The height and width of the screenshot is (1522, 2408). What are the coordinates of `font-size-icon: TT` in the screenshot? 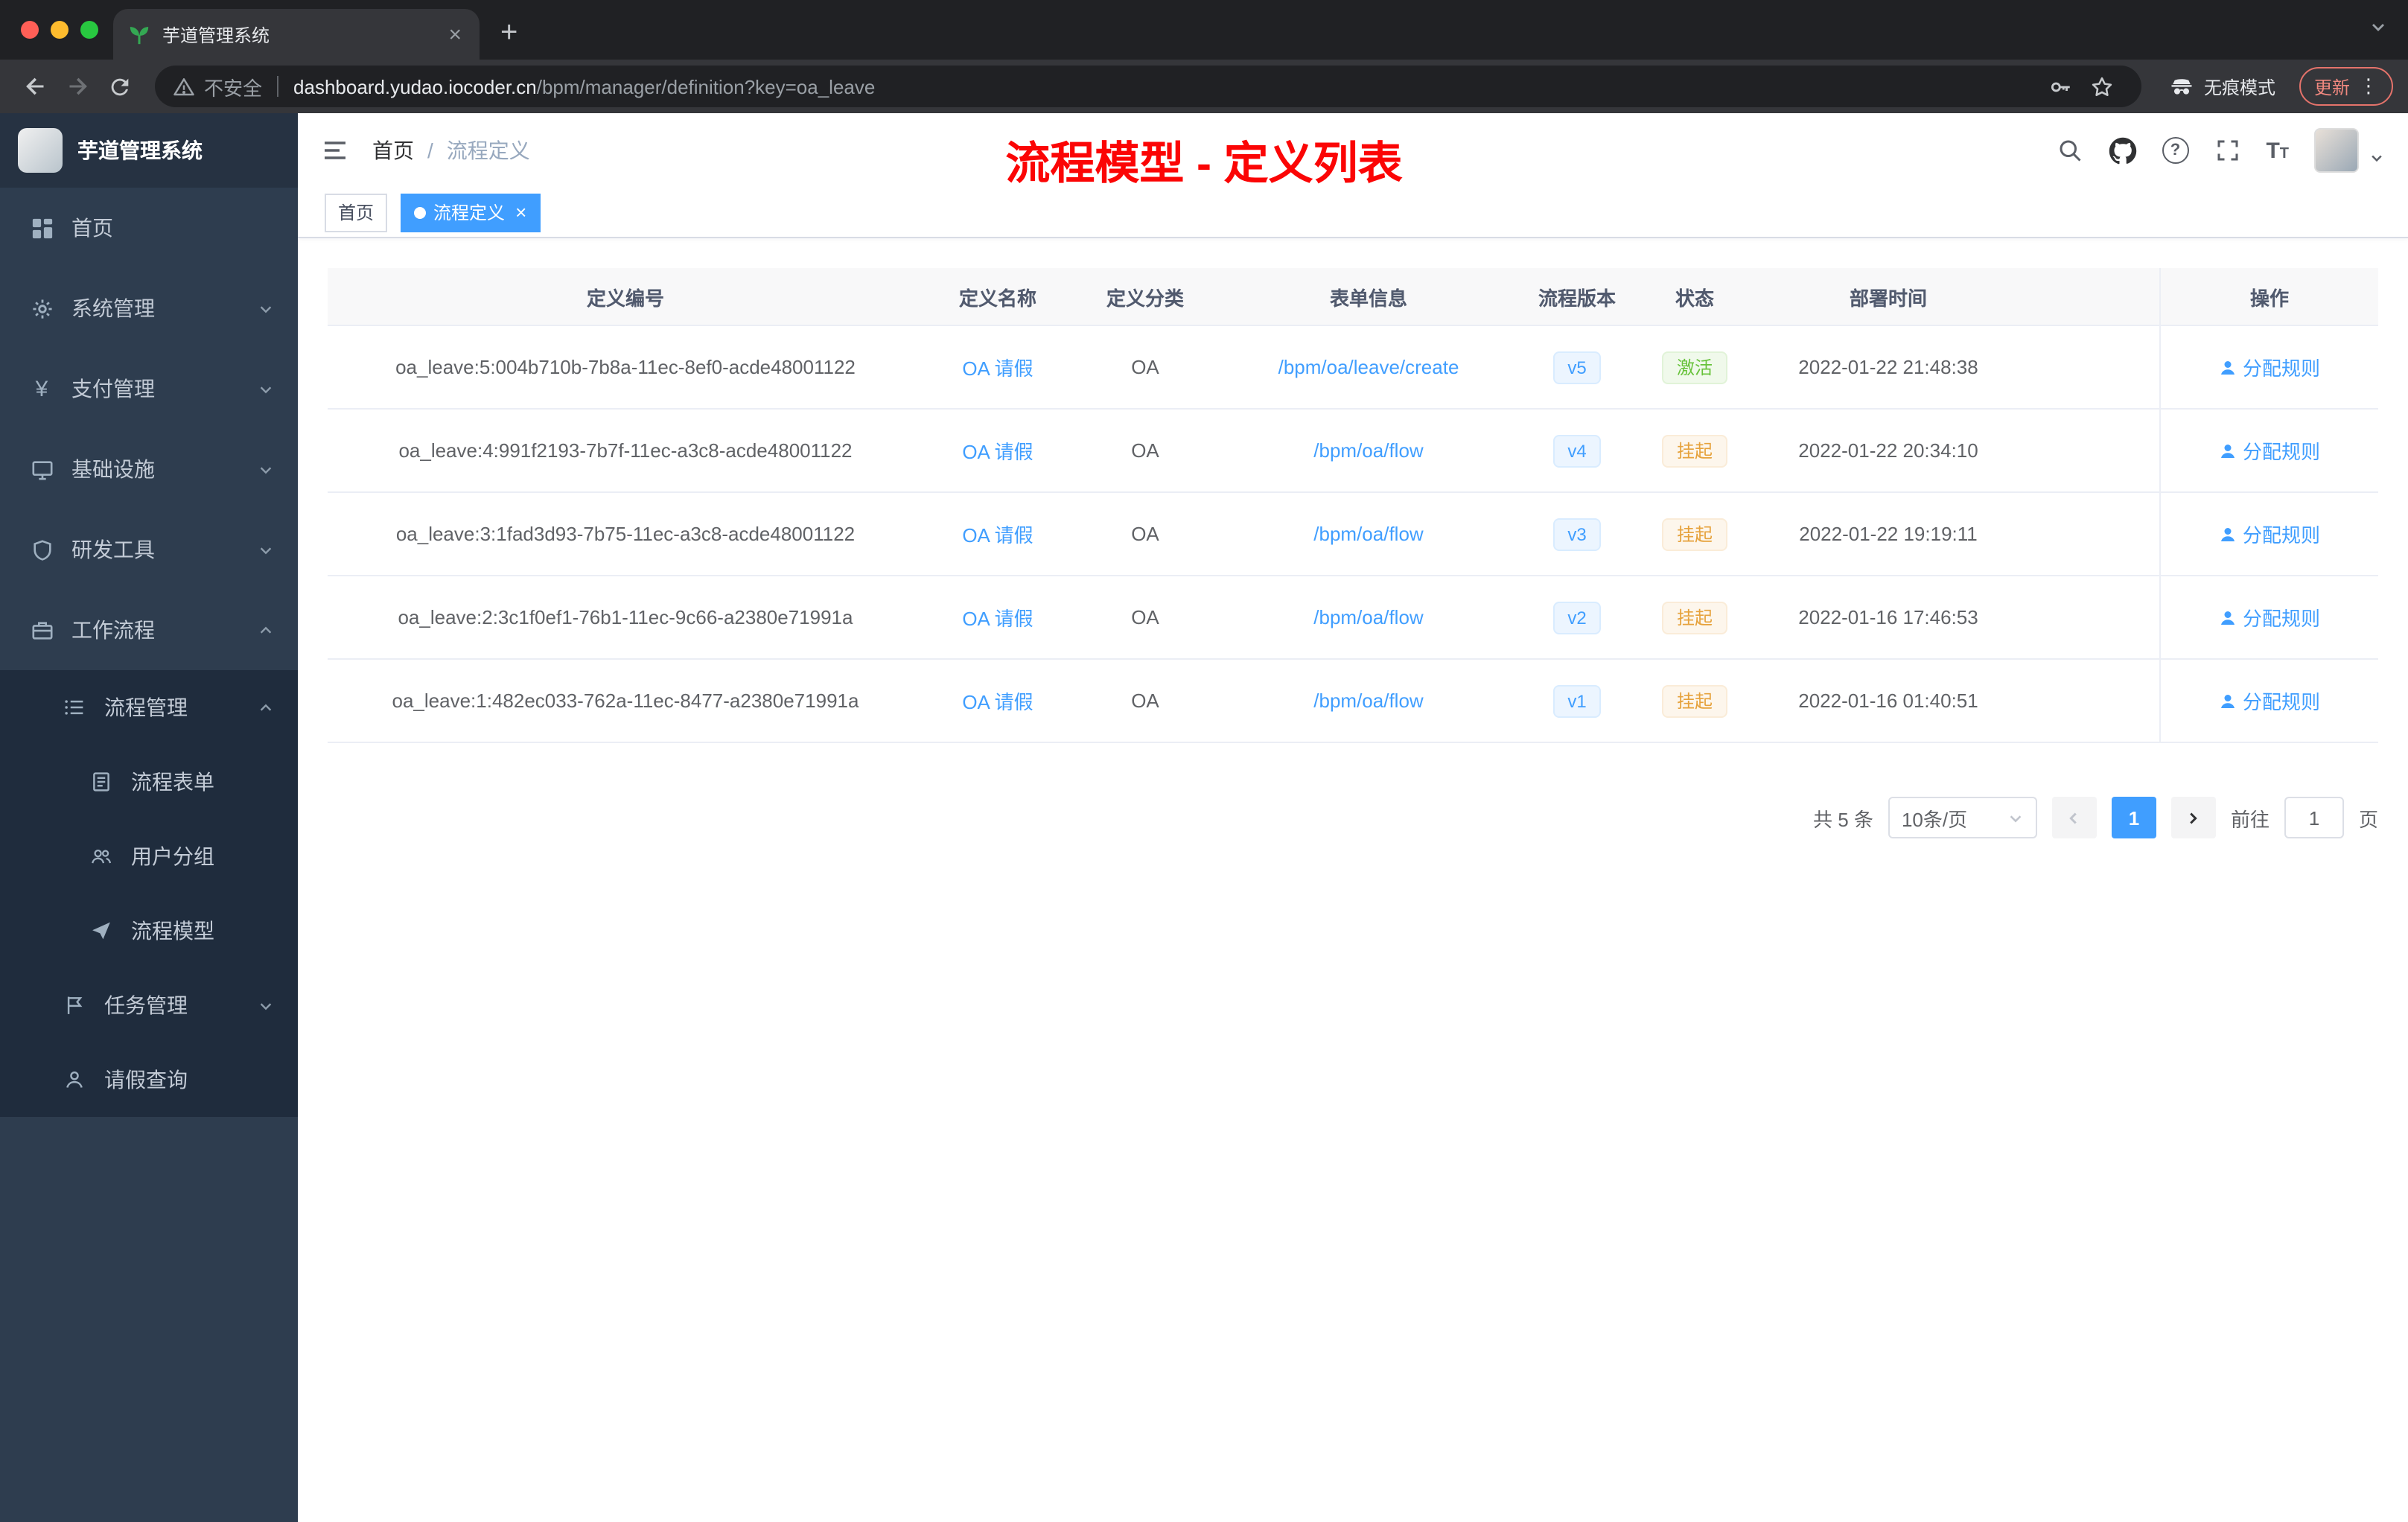 It's located at (2277, 150).